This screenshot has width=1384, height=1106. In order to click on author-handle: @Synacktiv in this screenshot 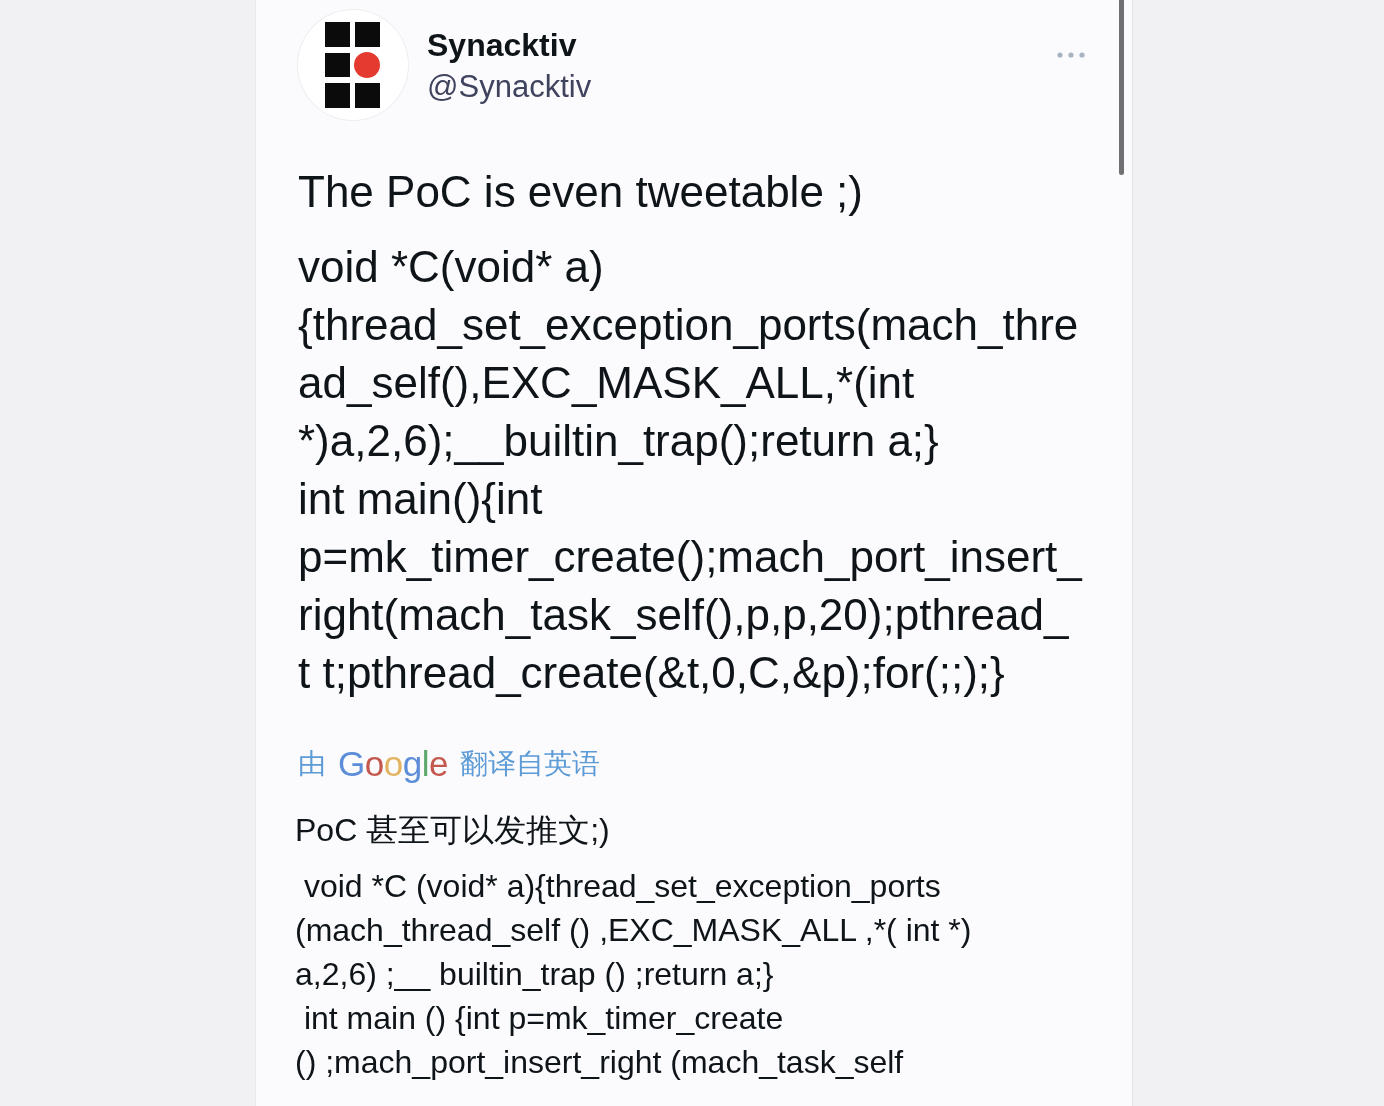, I will do `click(509, 87)`.